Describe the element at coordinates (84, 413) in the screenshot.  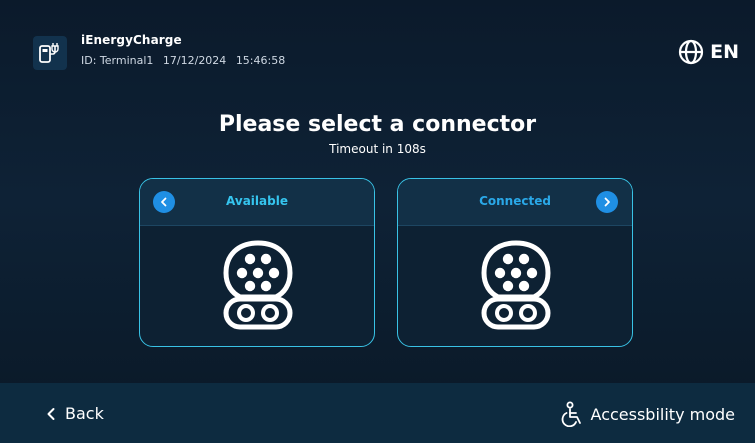
I see `back-label: Back` at that location.